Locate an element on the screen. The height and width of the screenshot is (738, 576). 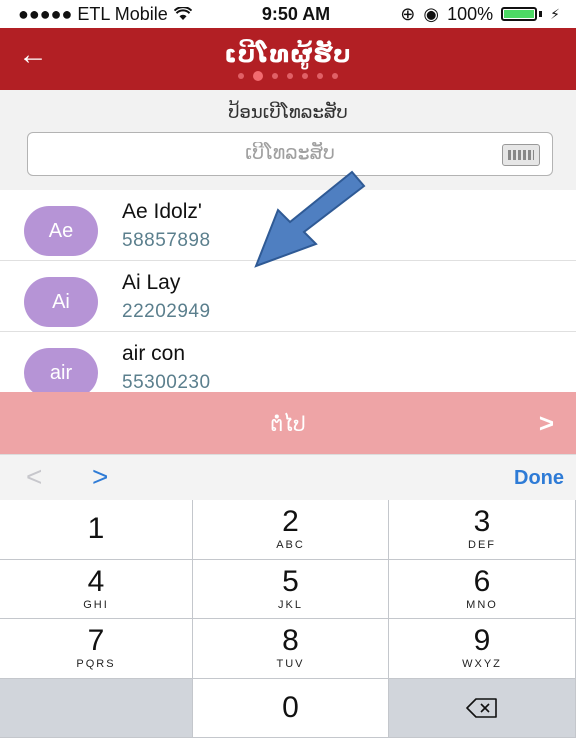
contact-phone: 58857898 is located at coordinates (166, 240).